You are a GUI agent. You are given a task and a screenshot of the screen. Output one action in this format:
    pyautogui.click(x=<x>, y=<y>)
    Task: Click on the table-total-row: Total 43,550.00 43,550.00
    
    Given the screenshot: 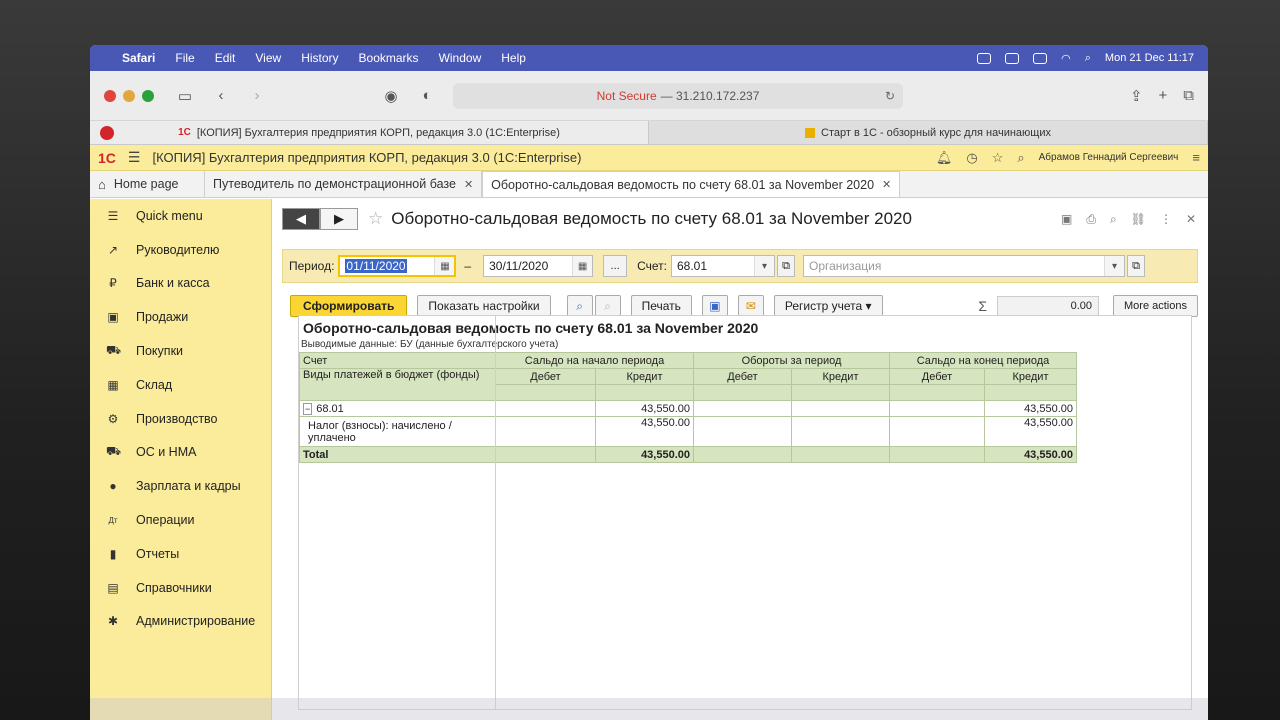 What is the action you would take?
    pyautogui.click(x=688, y=454)
    